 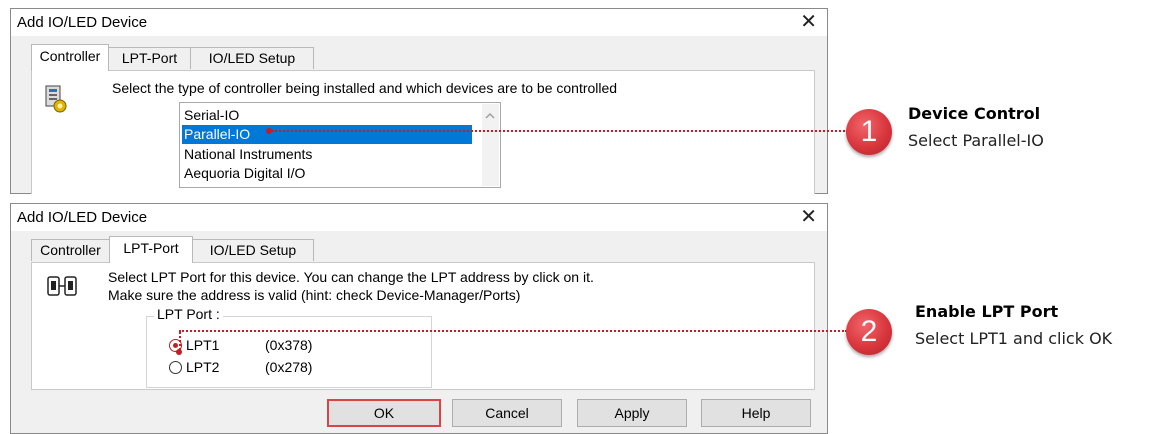 What do you see at coordinates (632, 413) in the screenshot?
I see `apply-button: Apply` at bounding box center [632, 413].